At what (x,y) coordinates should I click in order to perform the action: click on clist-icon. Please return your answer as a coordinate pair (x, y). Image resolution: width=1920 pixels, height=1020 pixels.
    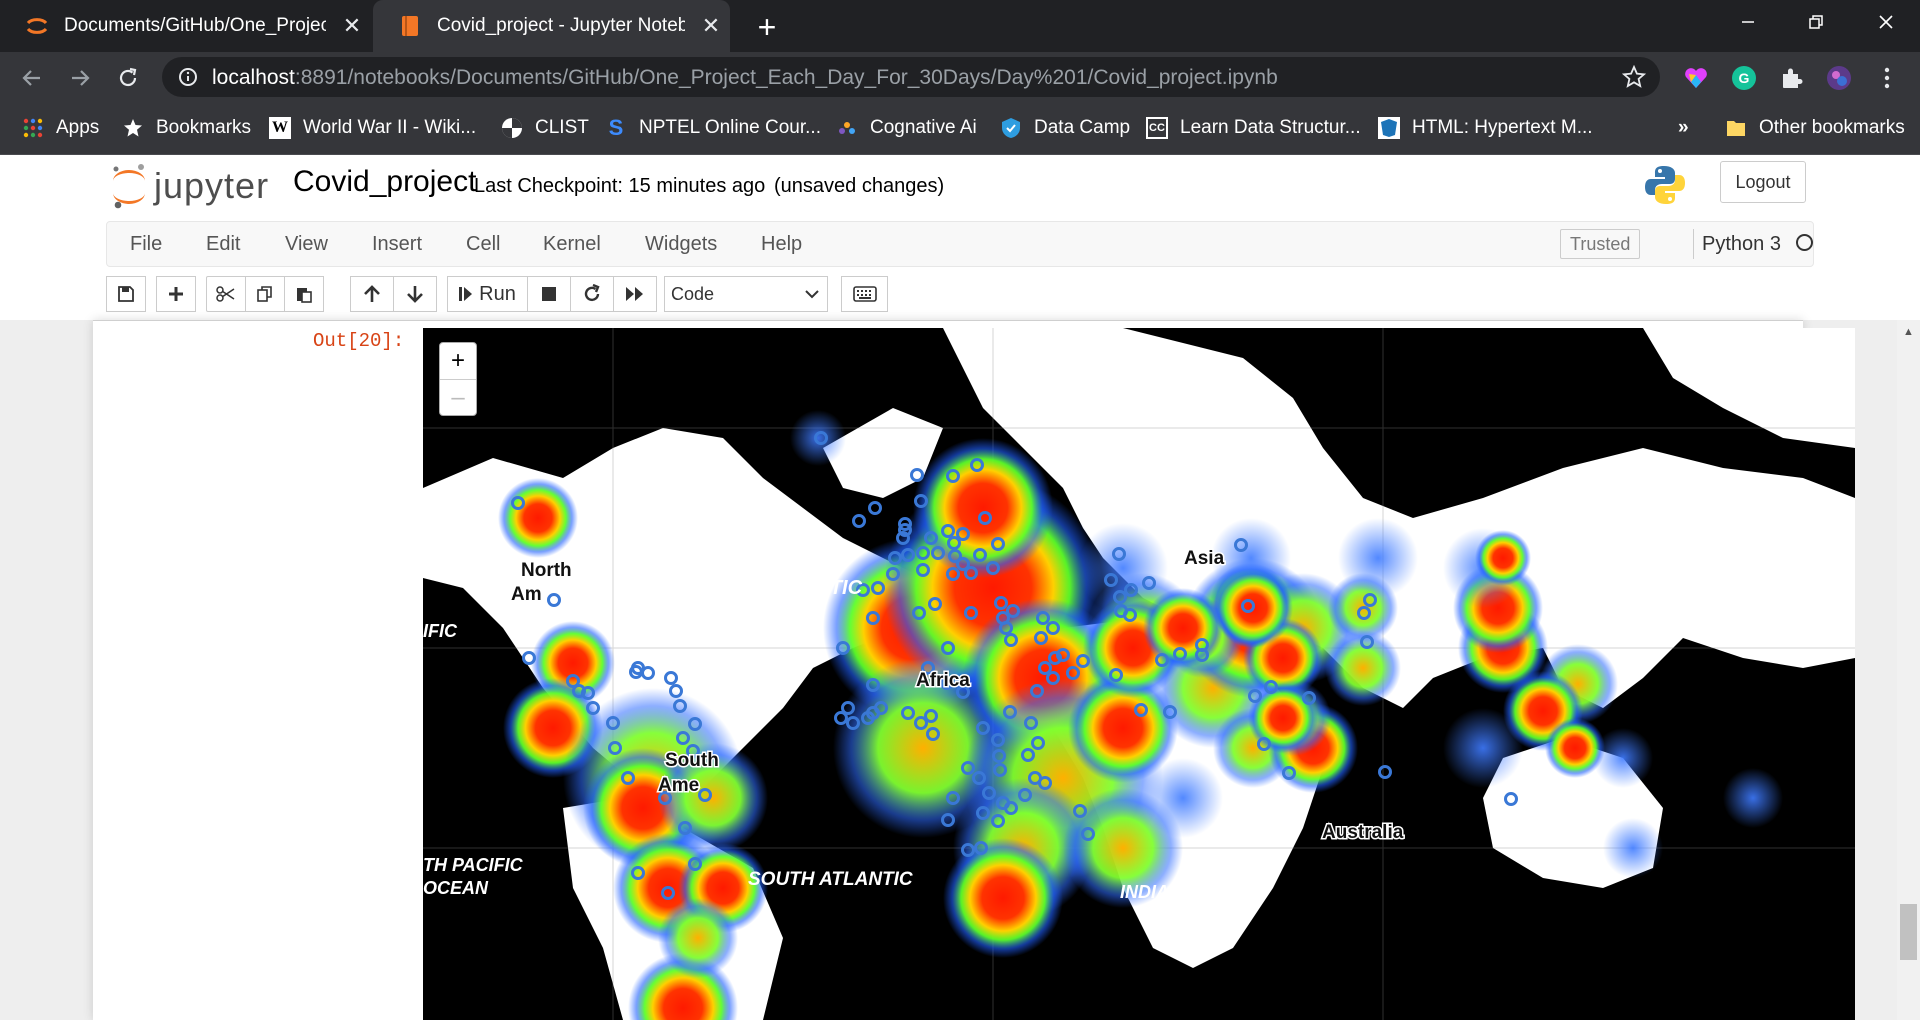
    Looking at the image, I should click on (512, 128).